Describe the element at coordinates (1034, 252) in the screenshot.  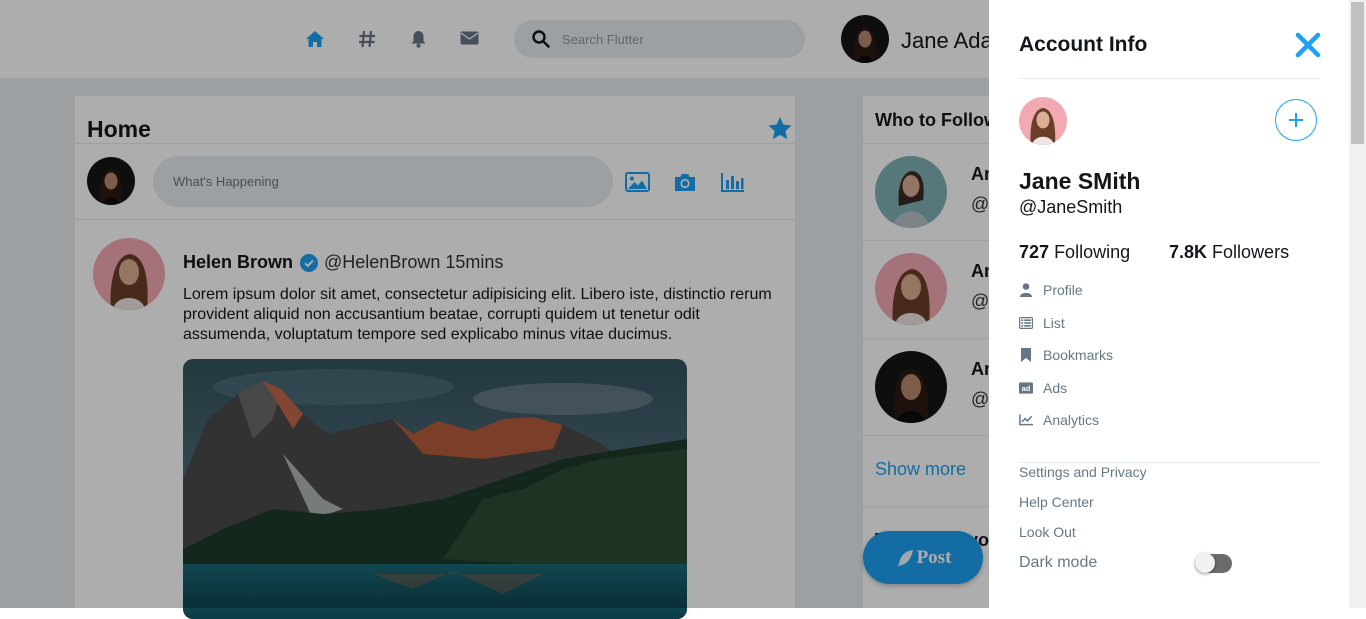
I see `following-count: 727` at that location.